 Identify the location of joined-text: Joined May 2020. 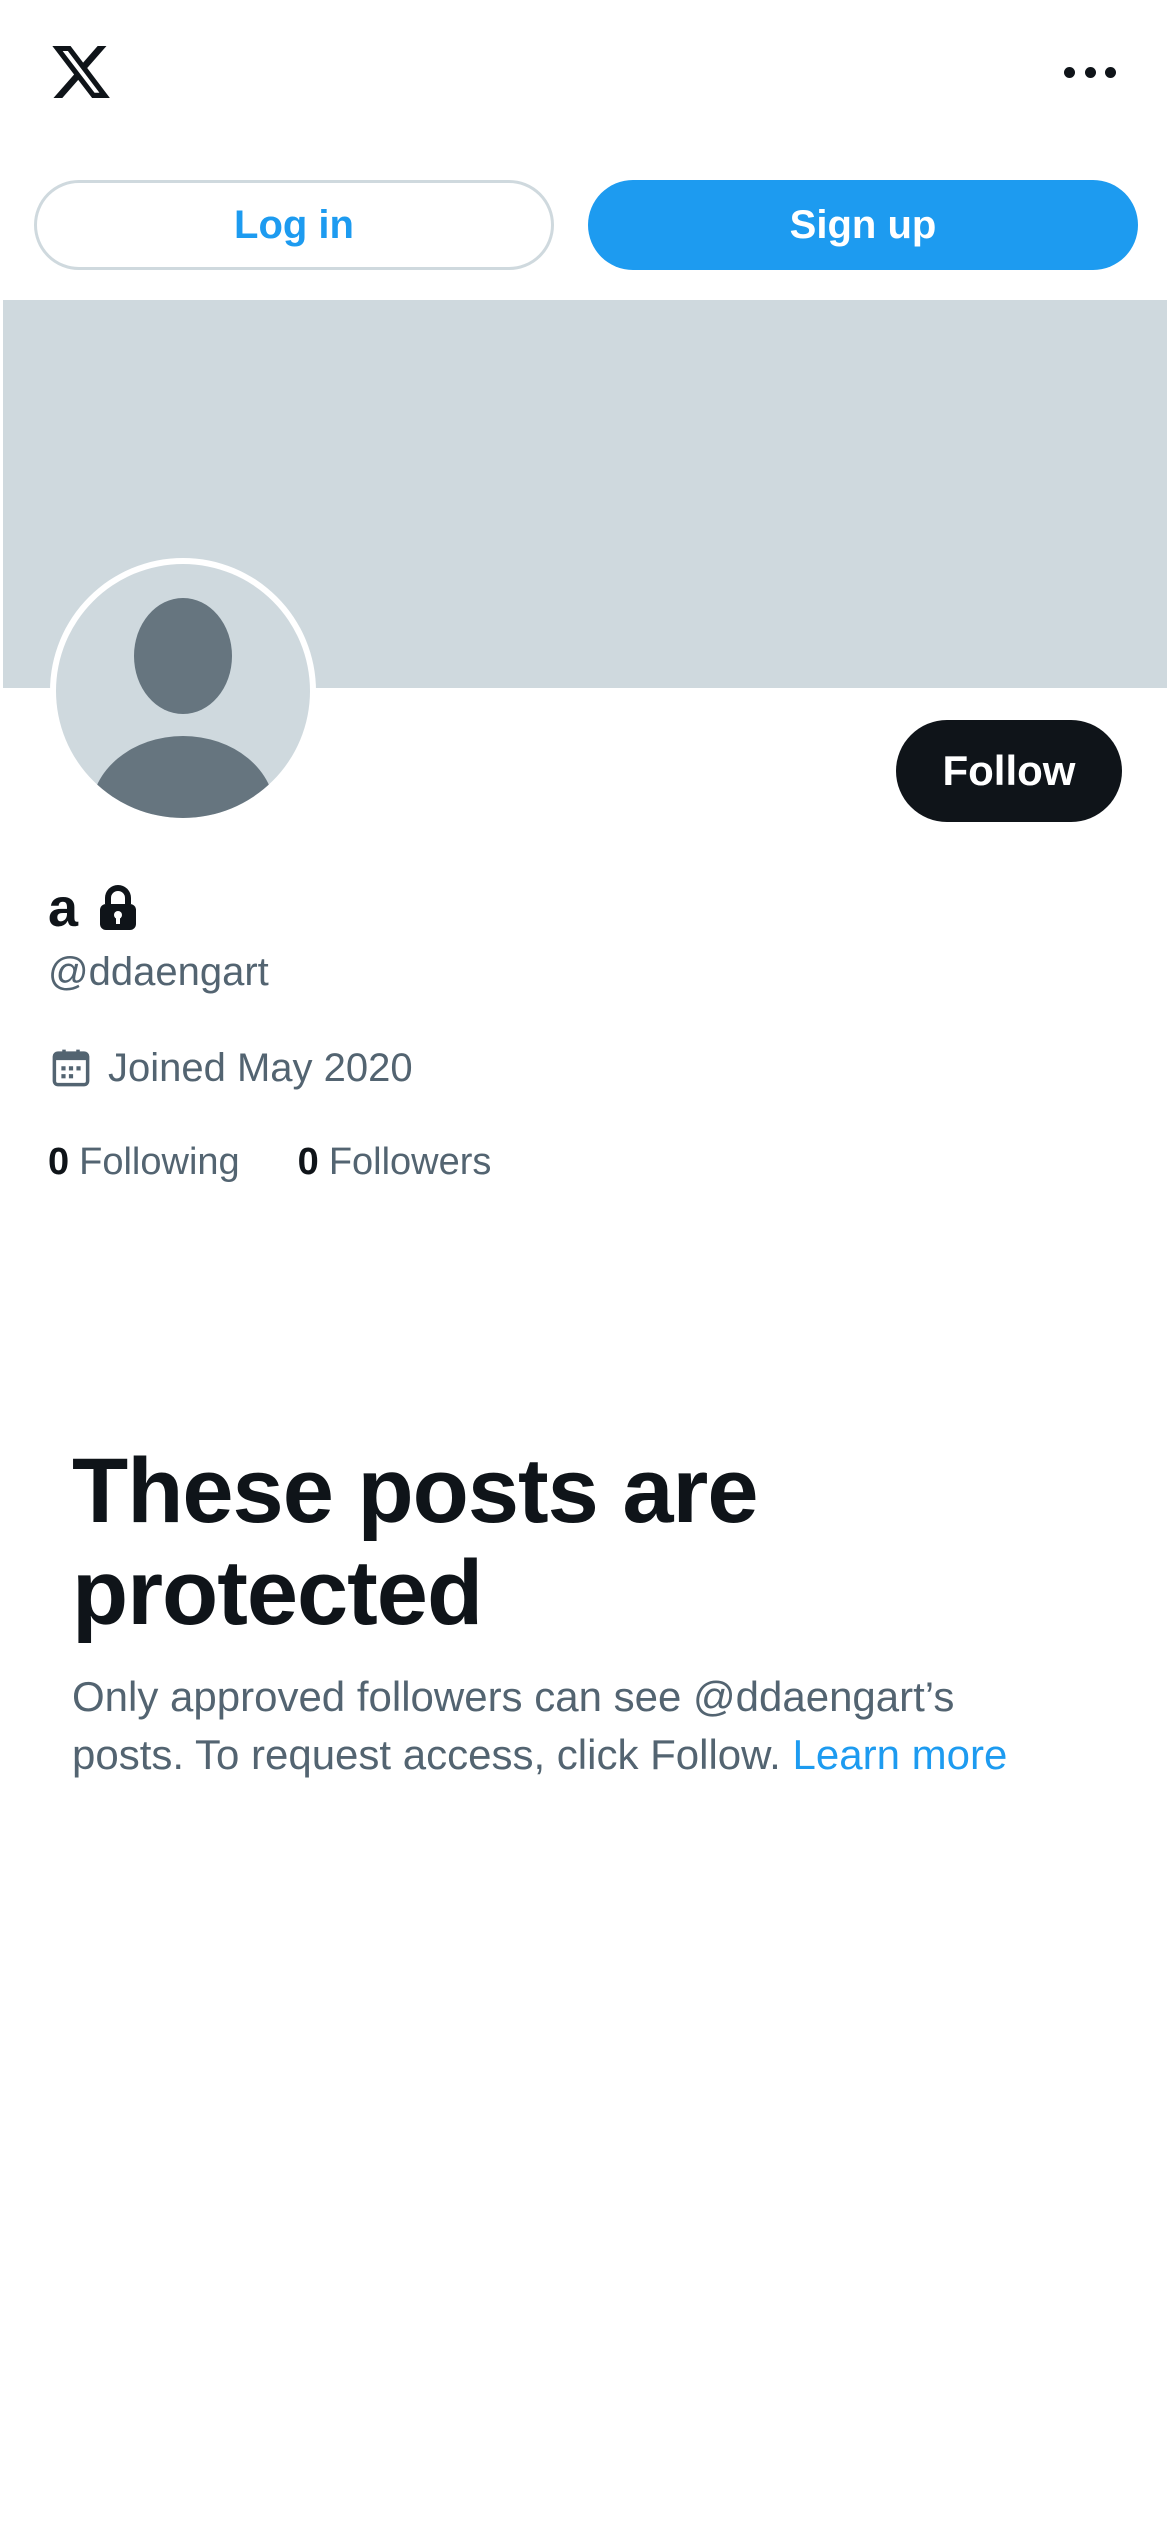
(260, 1067).